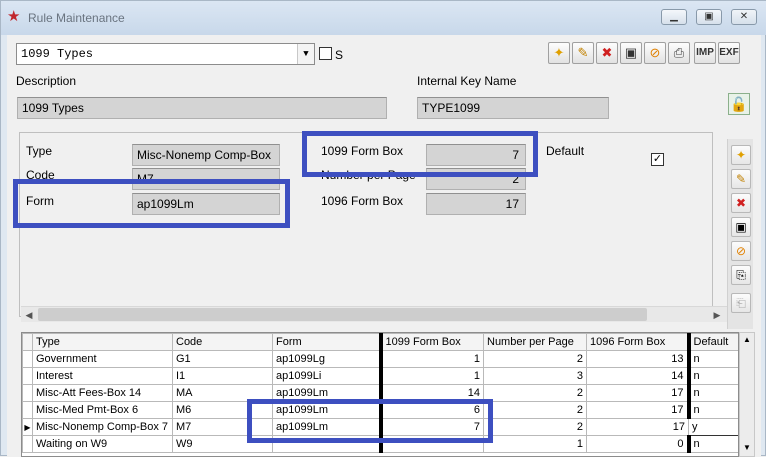 The width and height of the screenshot is (766, 457). I want to click on scroll-thumb, so click(342, 314).